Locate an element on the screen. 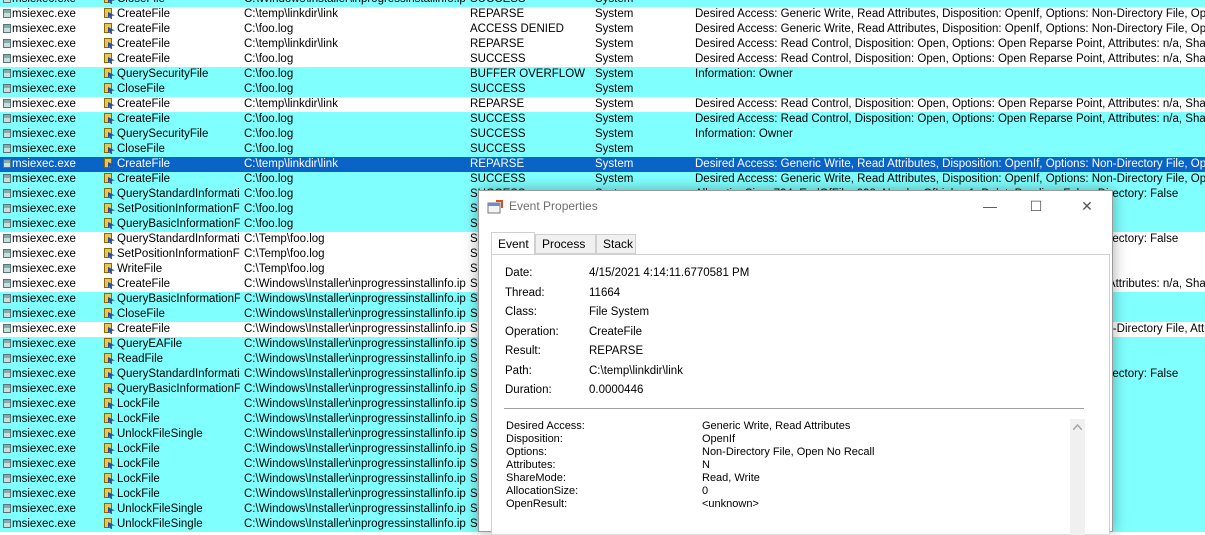 Image resolution: width=1205 pixels, height=535 pixels. title-bar: Event Properties — ☐ ✕ is located at coordinates (795, 207).